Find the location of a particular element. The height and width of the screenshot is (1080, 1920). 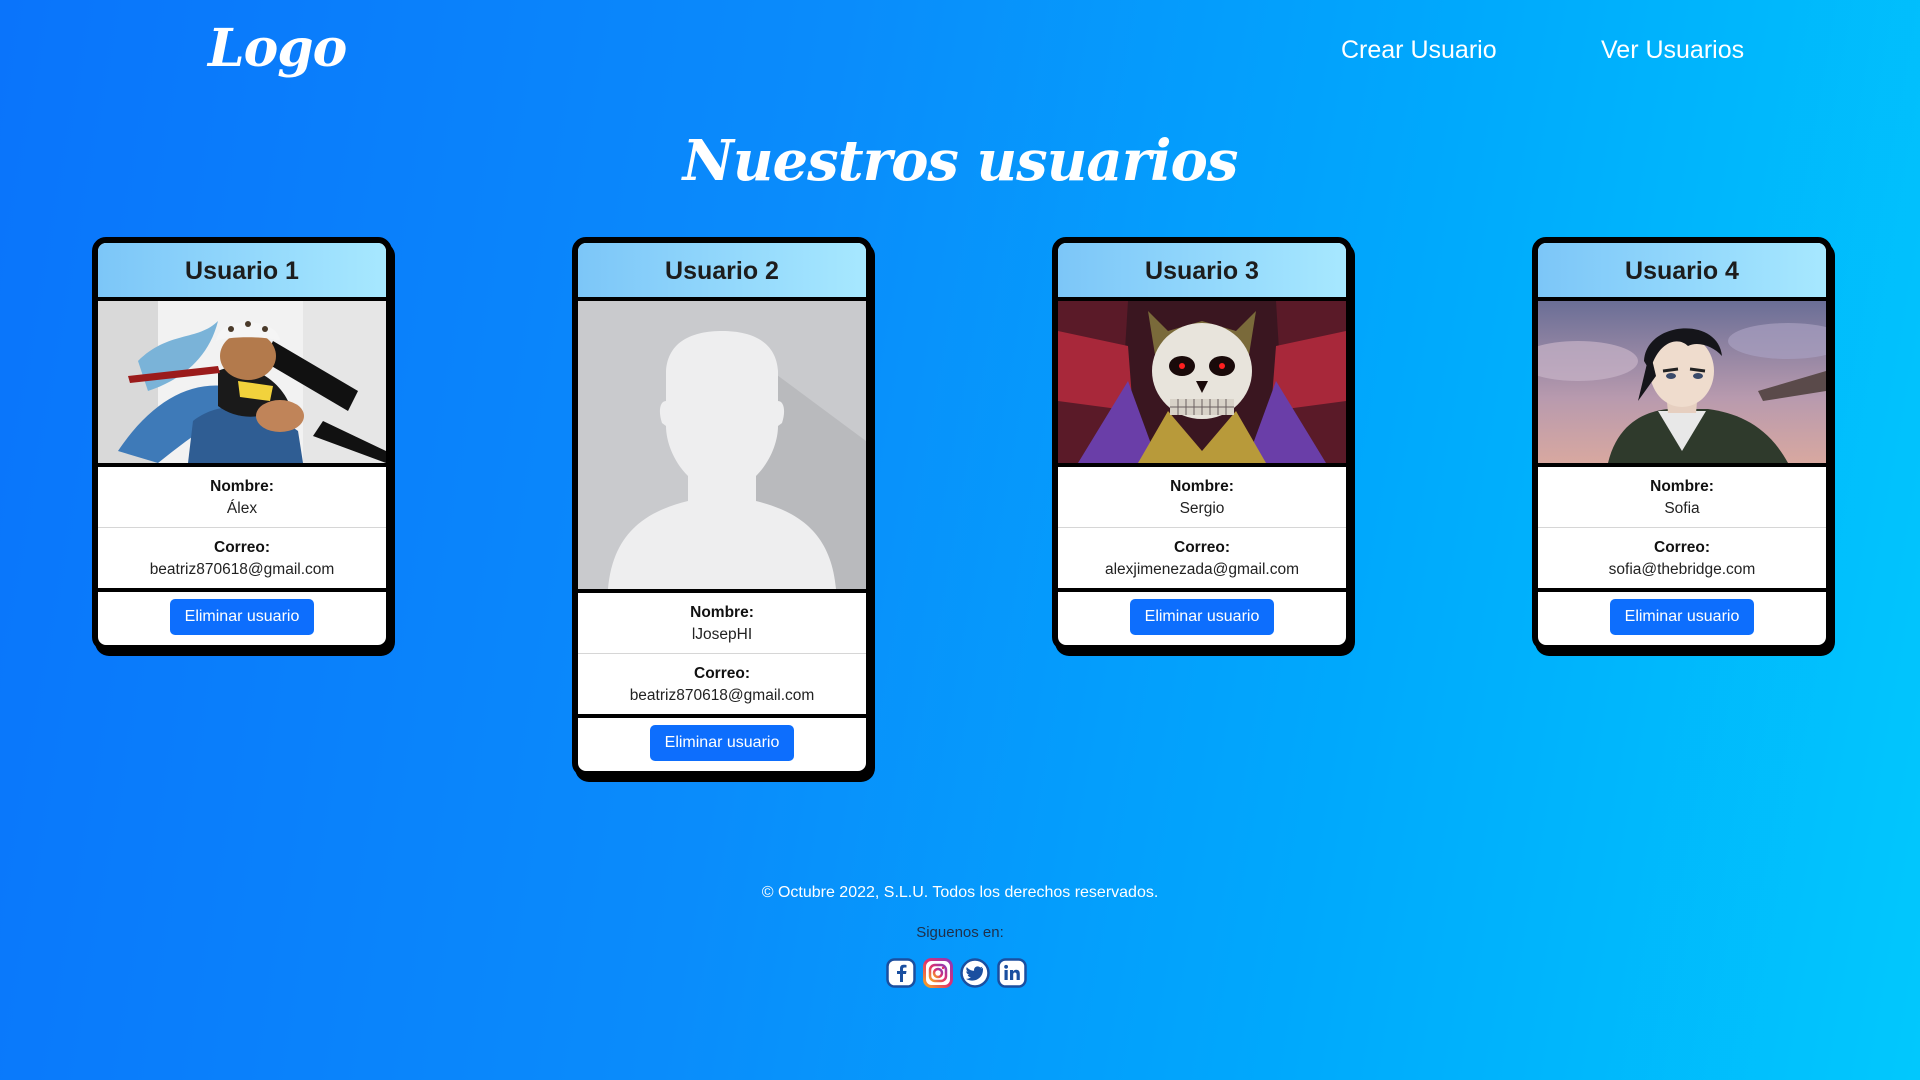

twitter-icon is located at coordinates (975, 973).